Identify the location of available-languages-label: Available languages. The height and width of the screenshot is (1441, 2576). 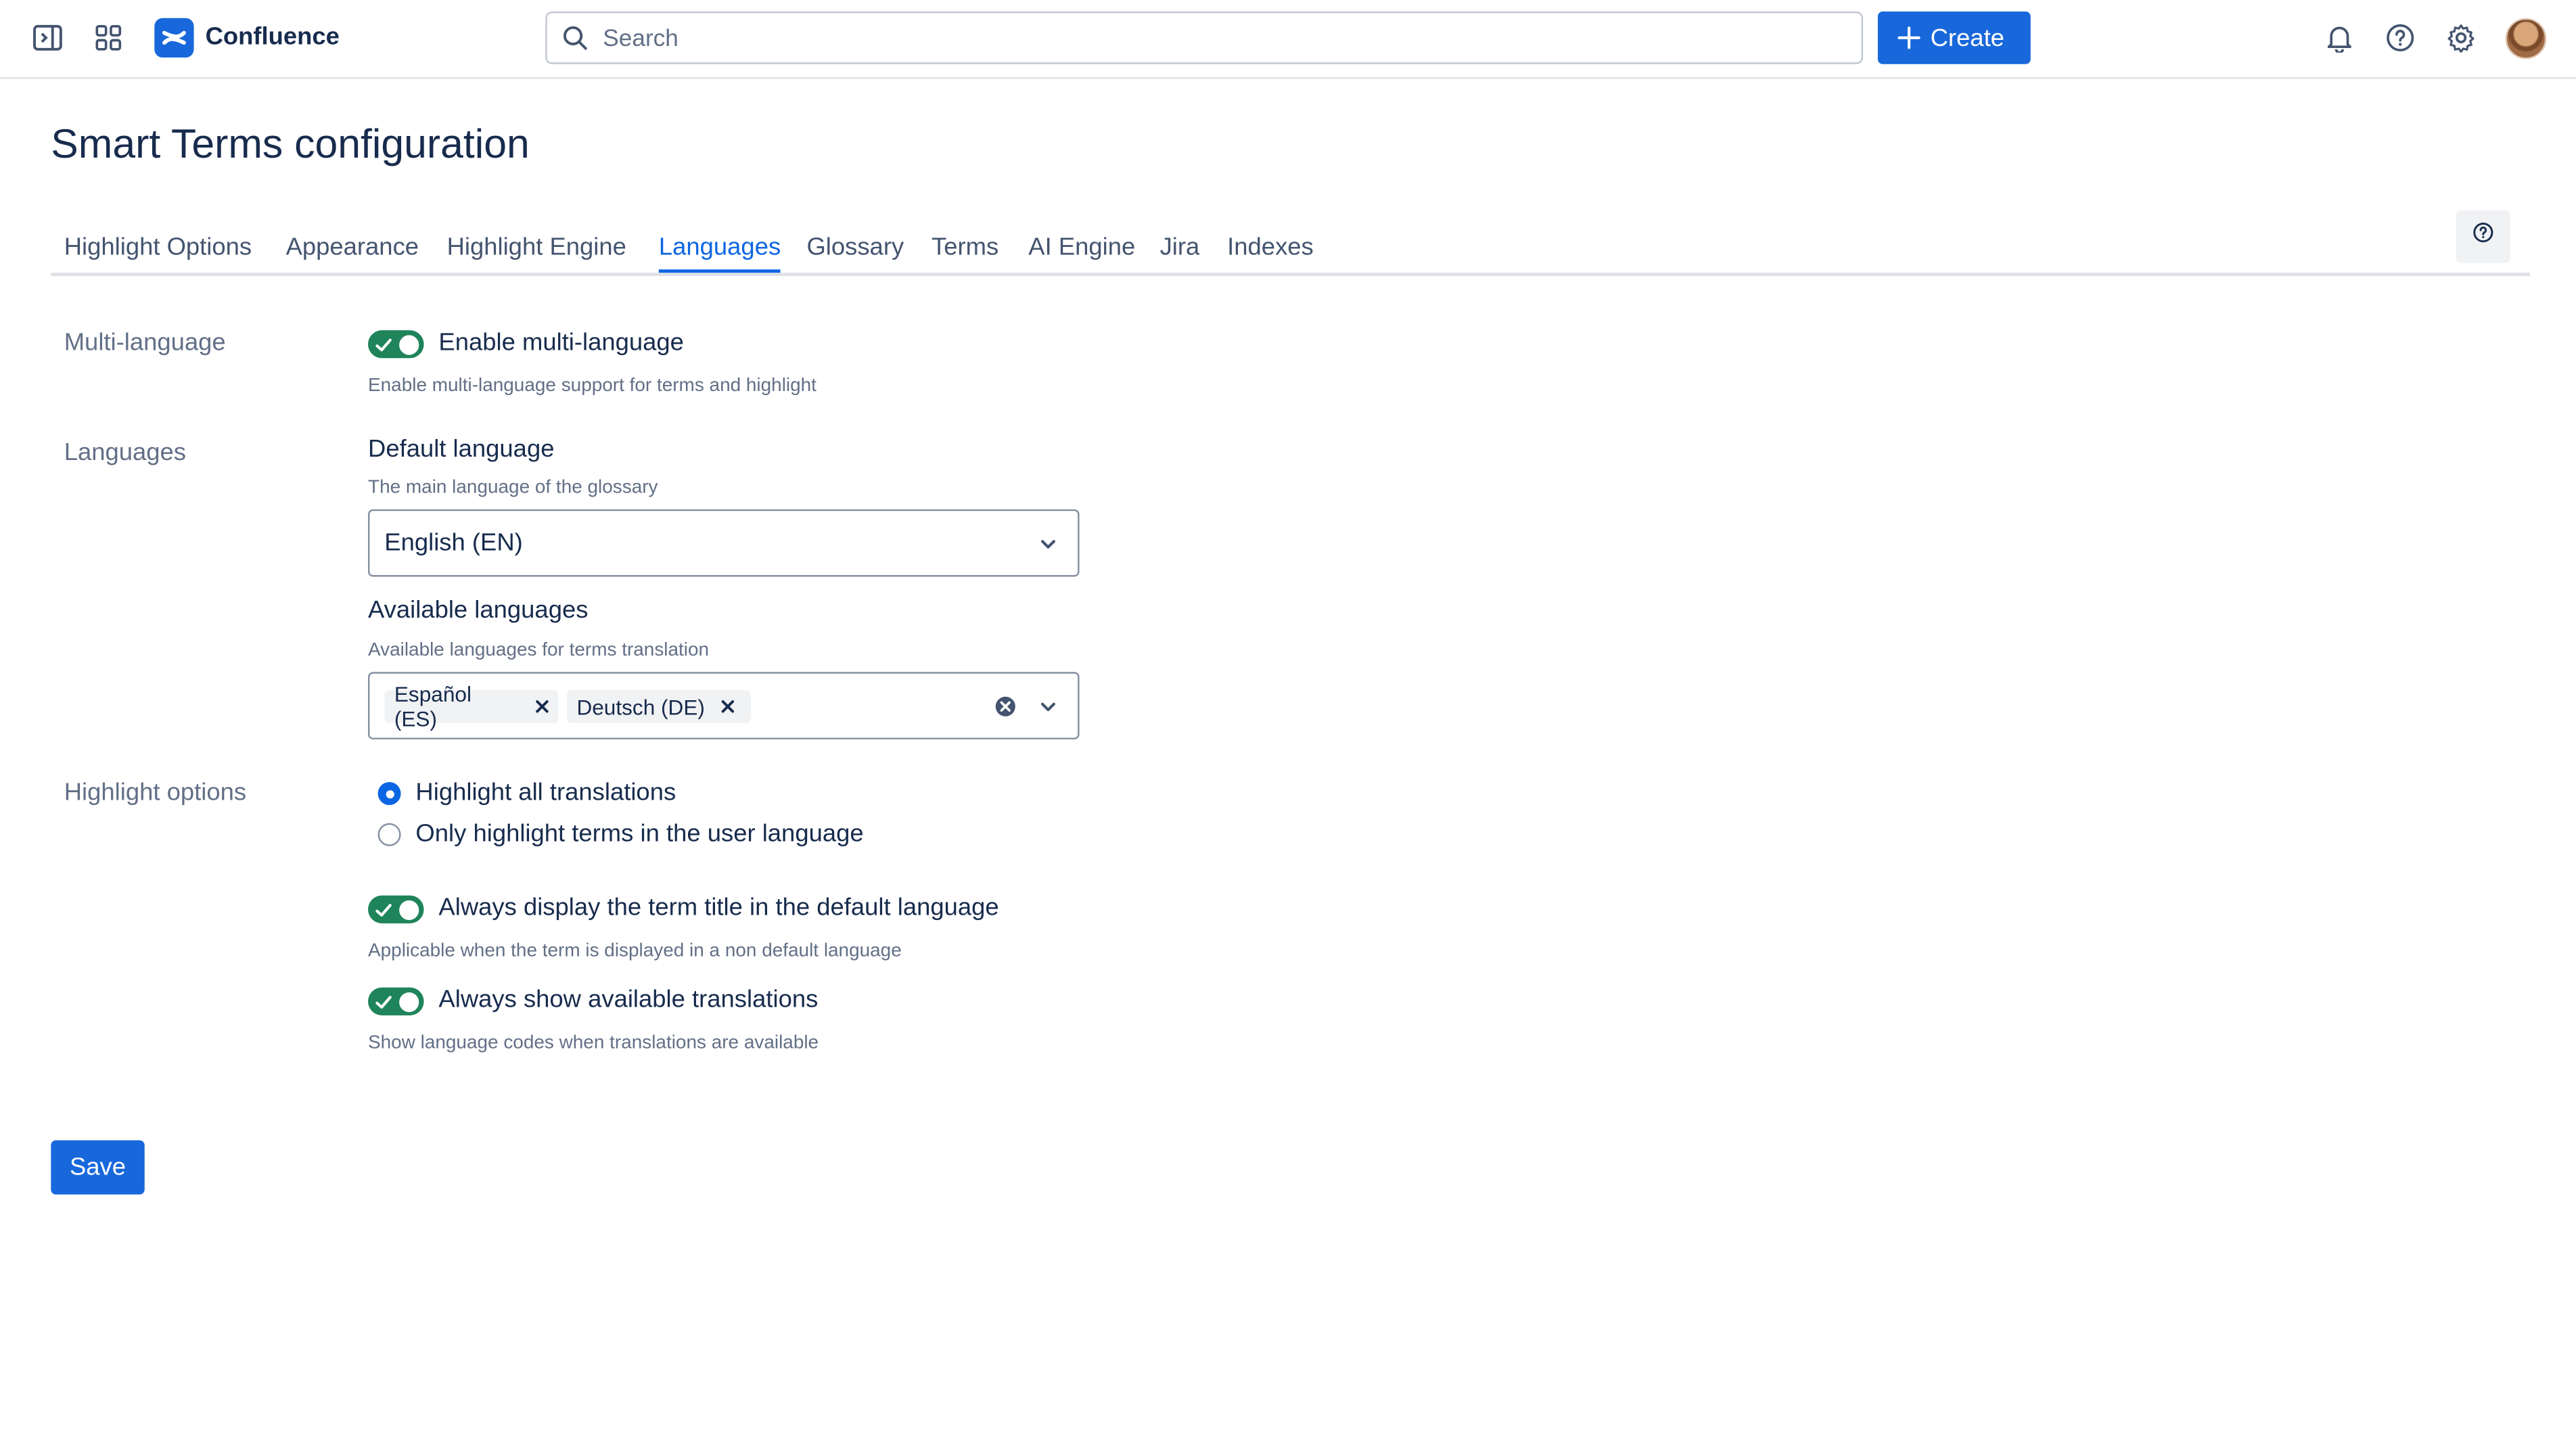
(478, 610).